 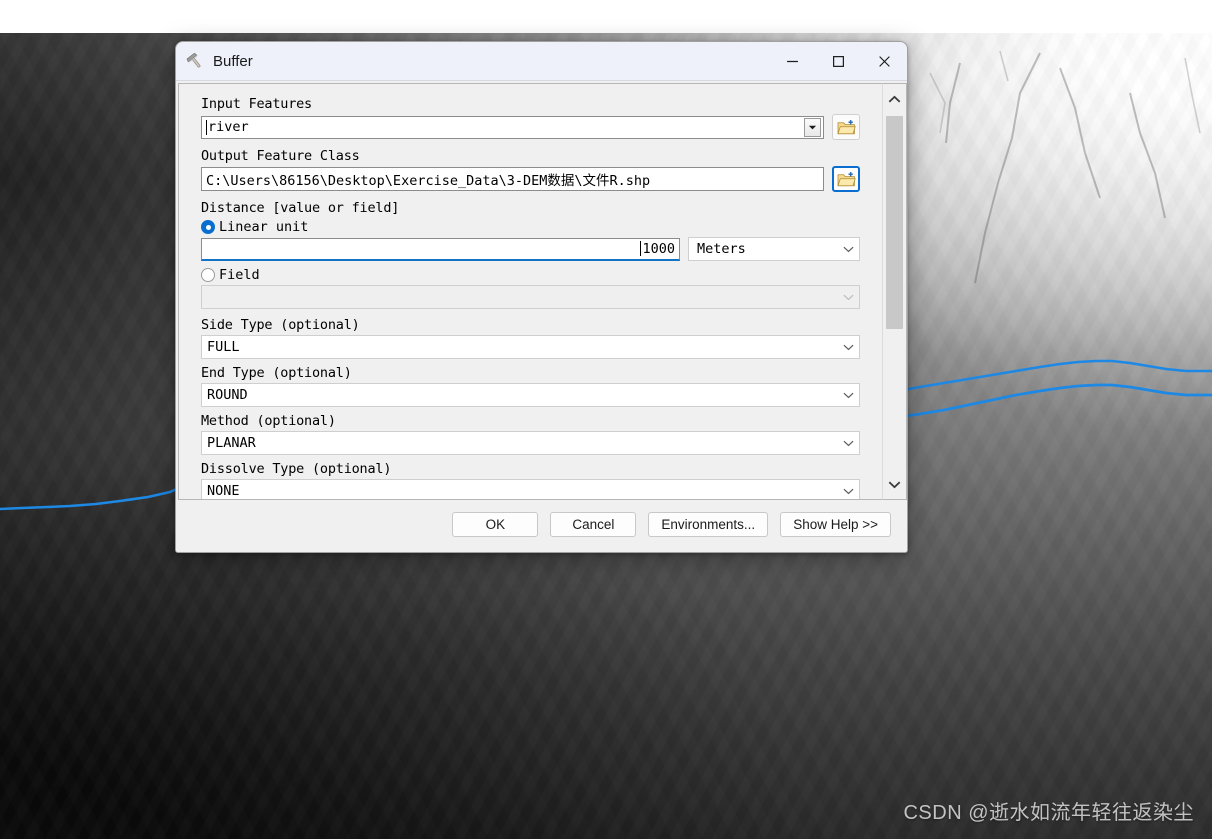 What do you see at coordinates (231, 443) in the screenshot?
I see `method-value: PLANAR` at bounding box center [231, 443].